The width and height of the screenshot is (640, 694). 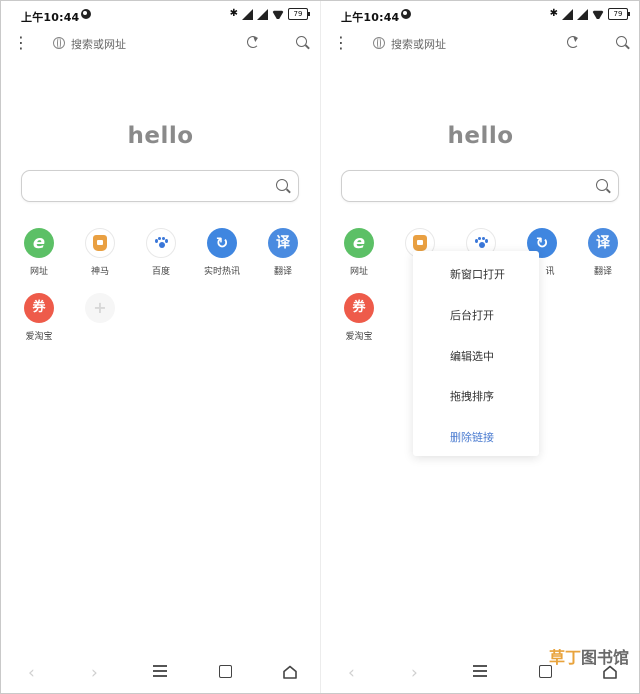 I want to click on shortcut-add: +, so click(x=100, y=308).